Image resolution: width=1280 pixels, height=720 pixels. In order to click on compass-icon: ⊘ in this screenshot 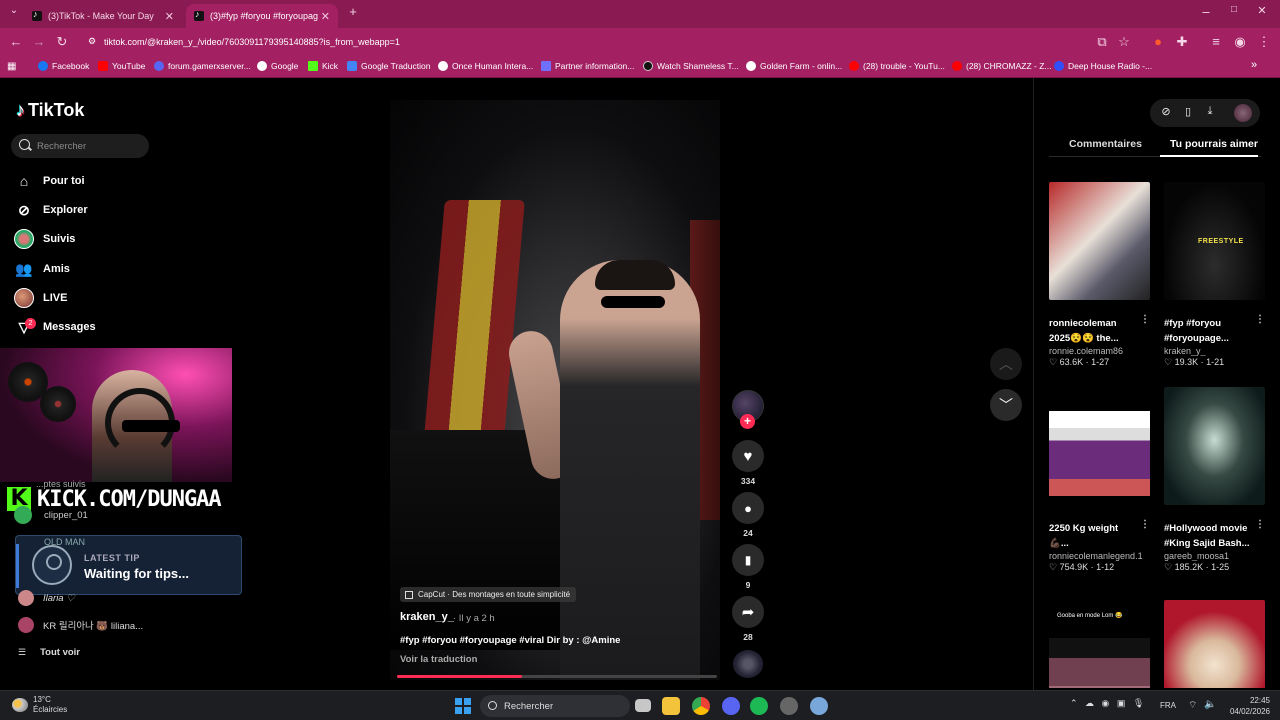, I will do `click(1166, 113)`.